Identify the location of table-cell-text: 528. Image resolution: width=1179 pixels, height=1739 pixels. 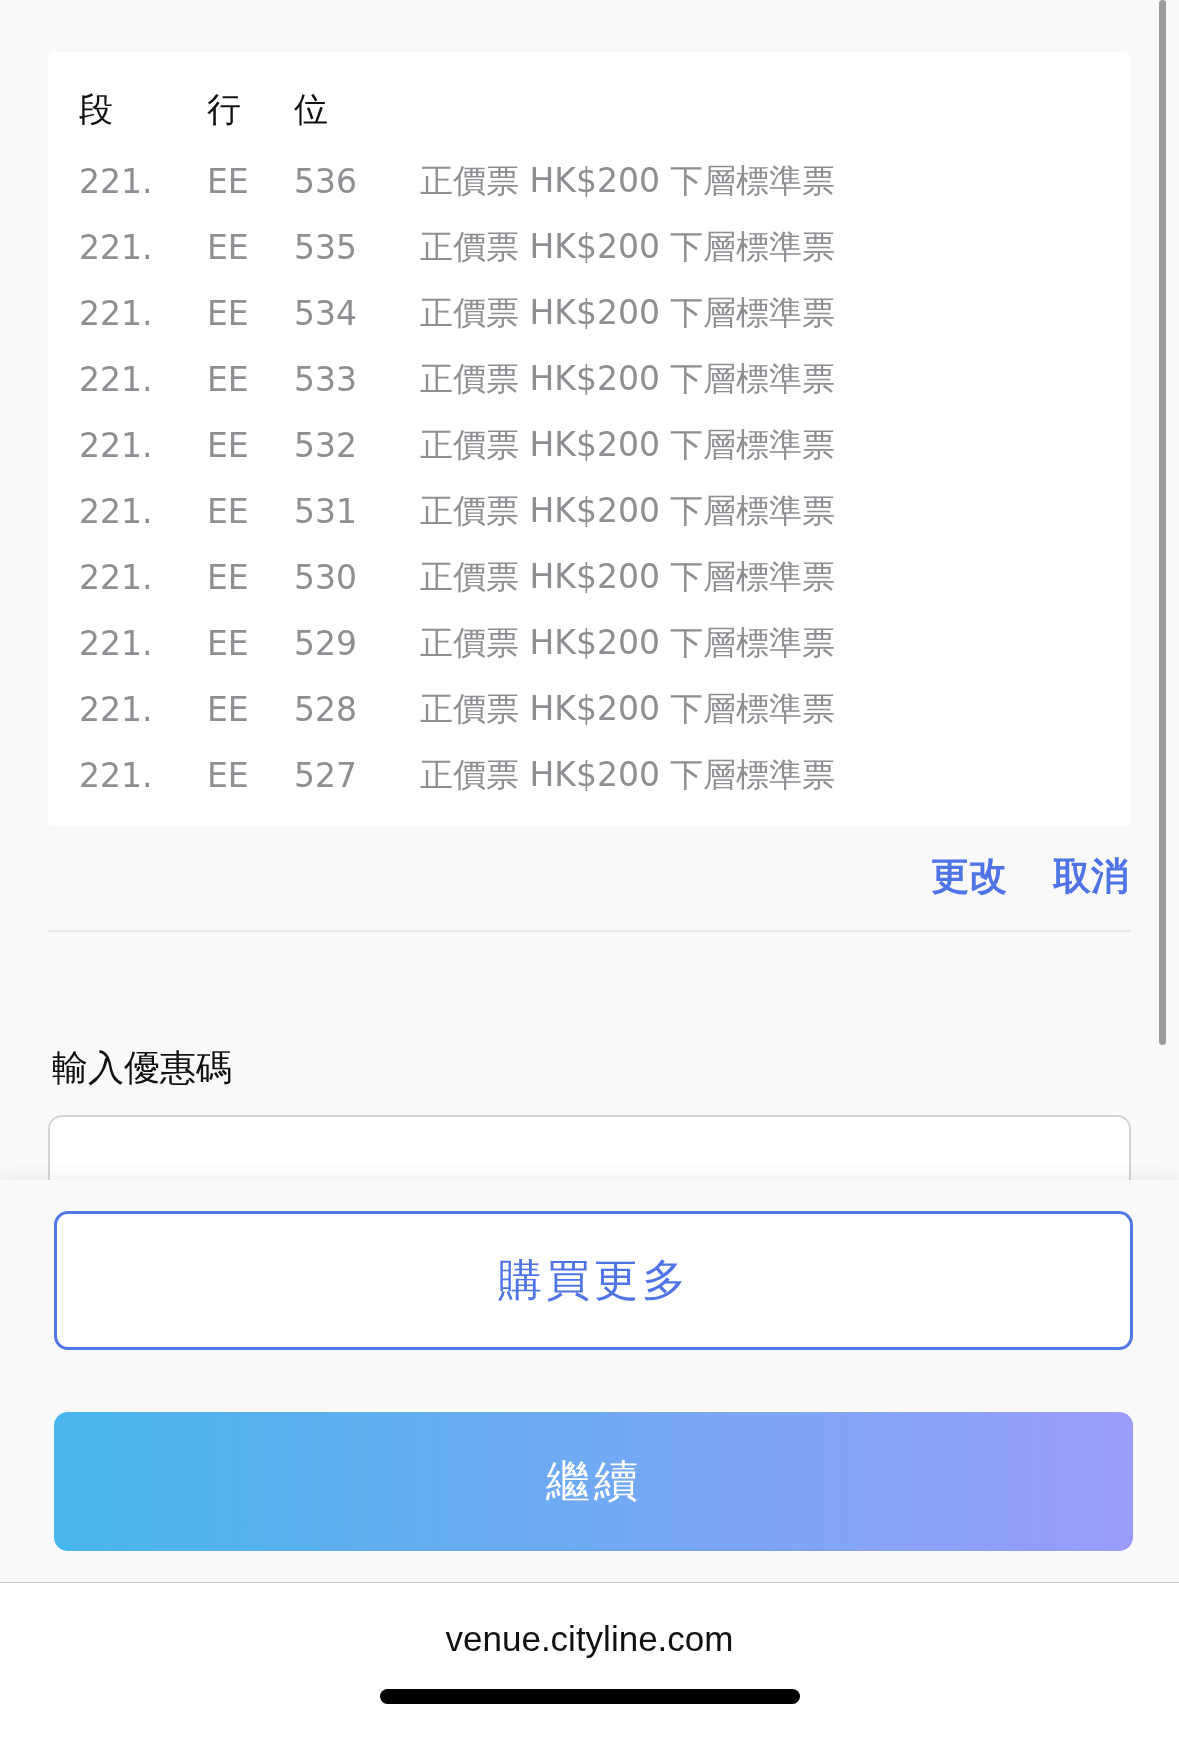
(326, 709).